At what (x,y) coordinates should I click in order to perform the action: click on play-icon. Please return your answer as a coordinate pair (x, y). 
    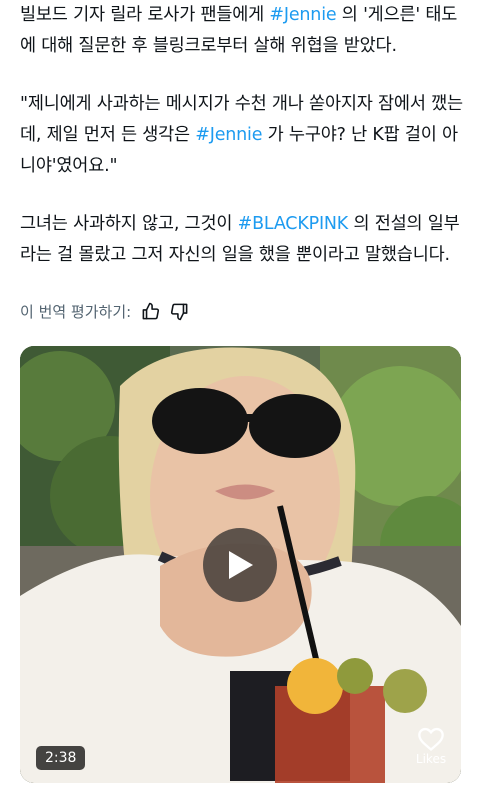
    Looking at the image, I should click on (241, 565).